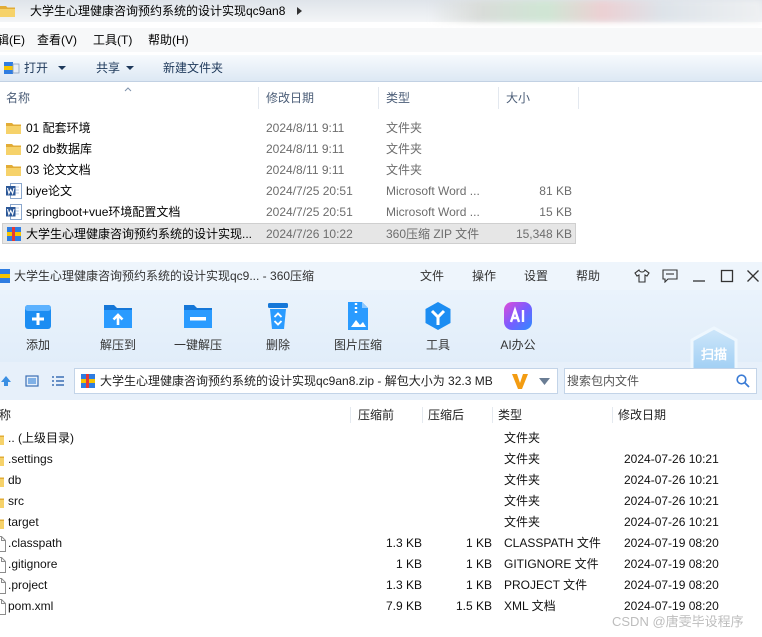 The width and height of the screenshot is (762, 637). Describe the element at coordinates (713, 354) in the screenshot. I see `scan-label: 扫描` at that location.